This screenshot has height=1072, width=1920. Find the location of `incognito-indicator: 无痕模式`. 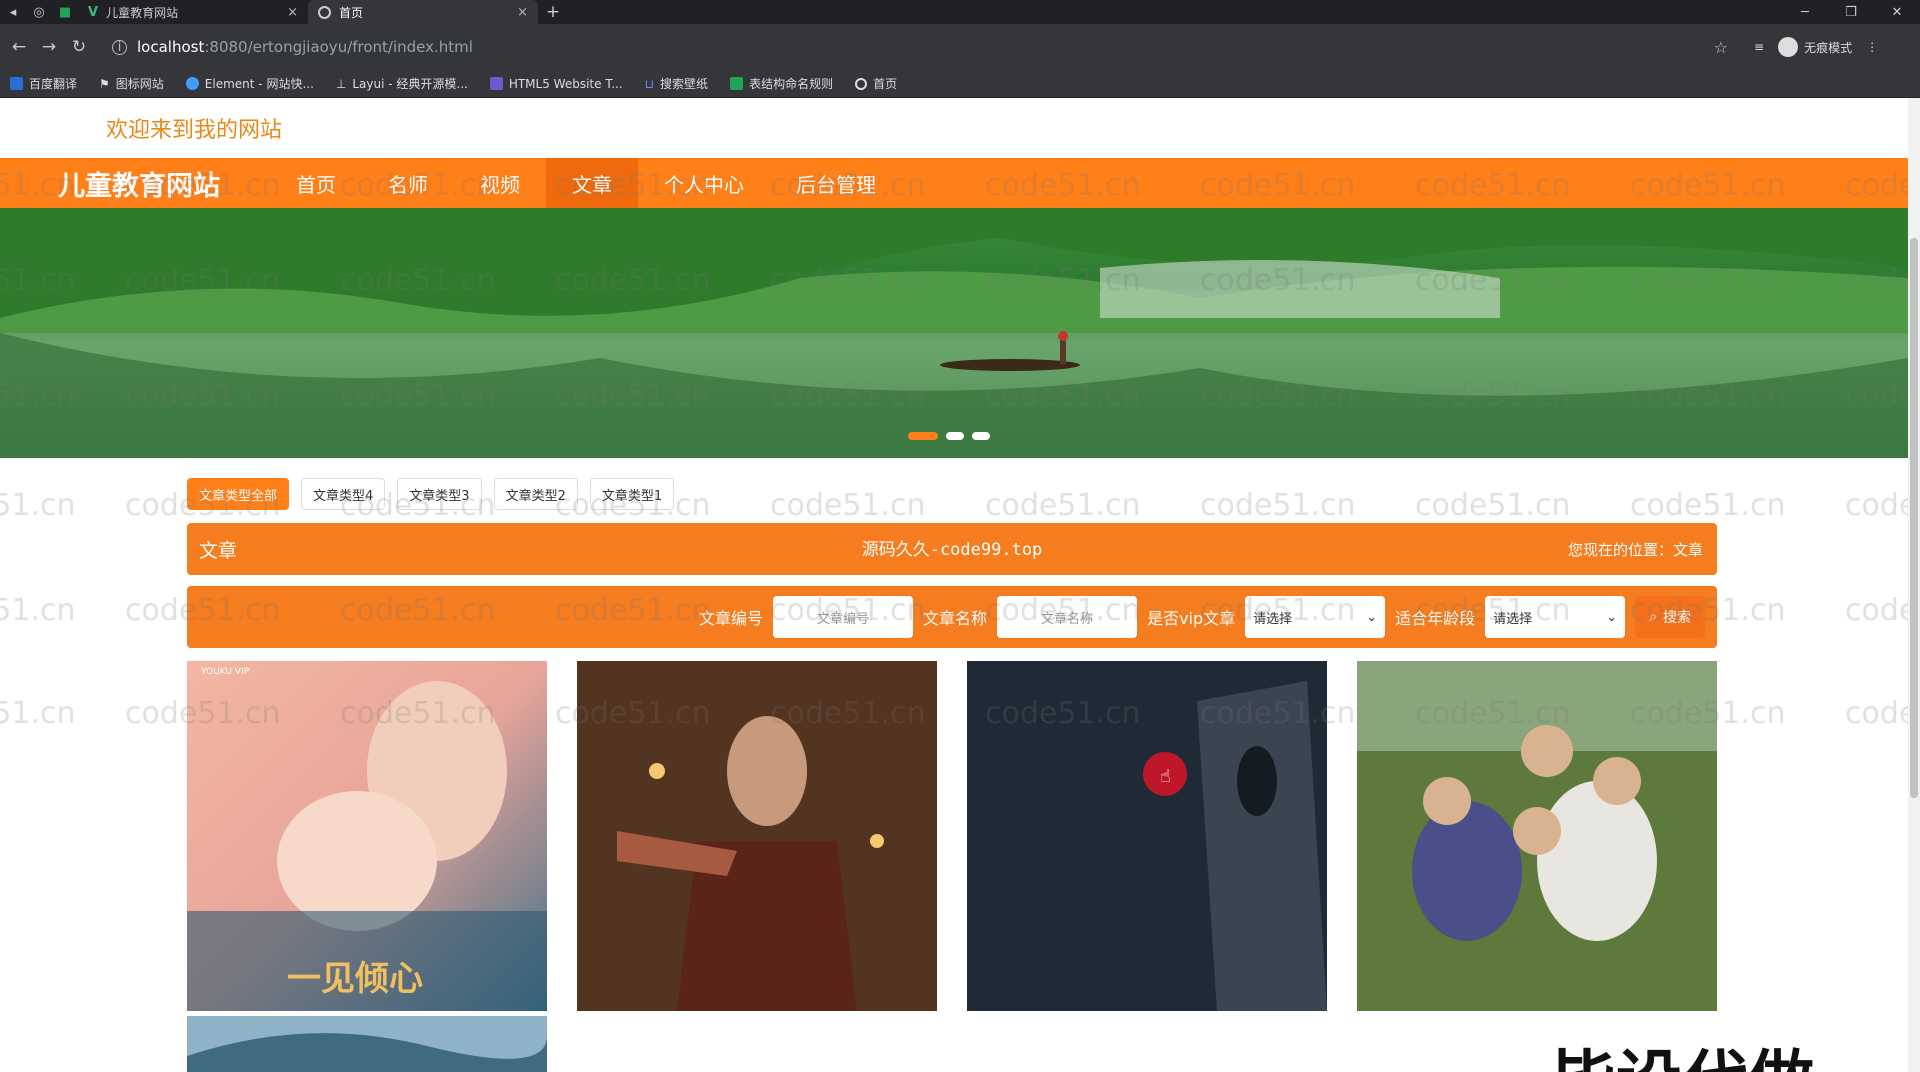

incognito-indicator: 无痕模式 is located at coordinates (1815, 47).